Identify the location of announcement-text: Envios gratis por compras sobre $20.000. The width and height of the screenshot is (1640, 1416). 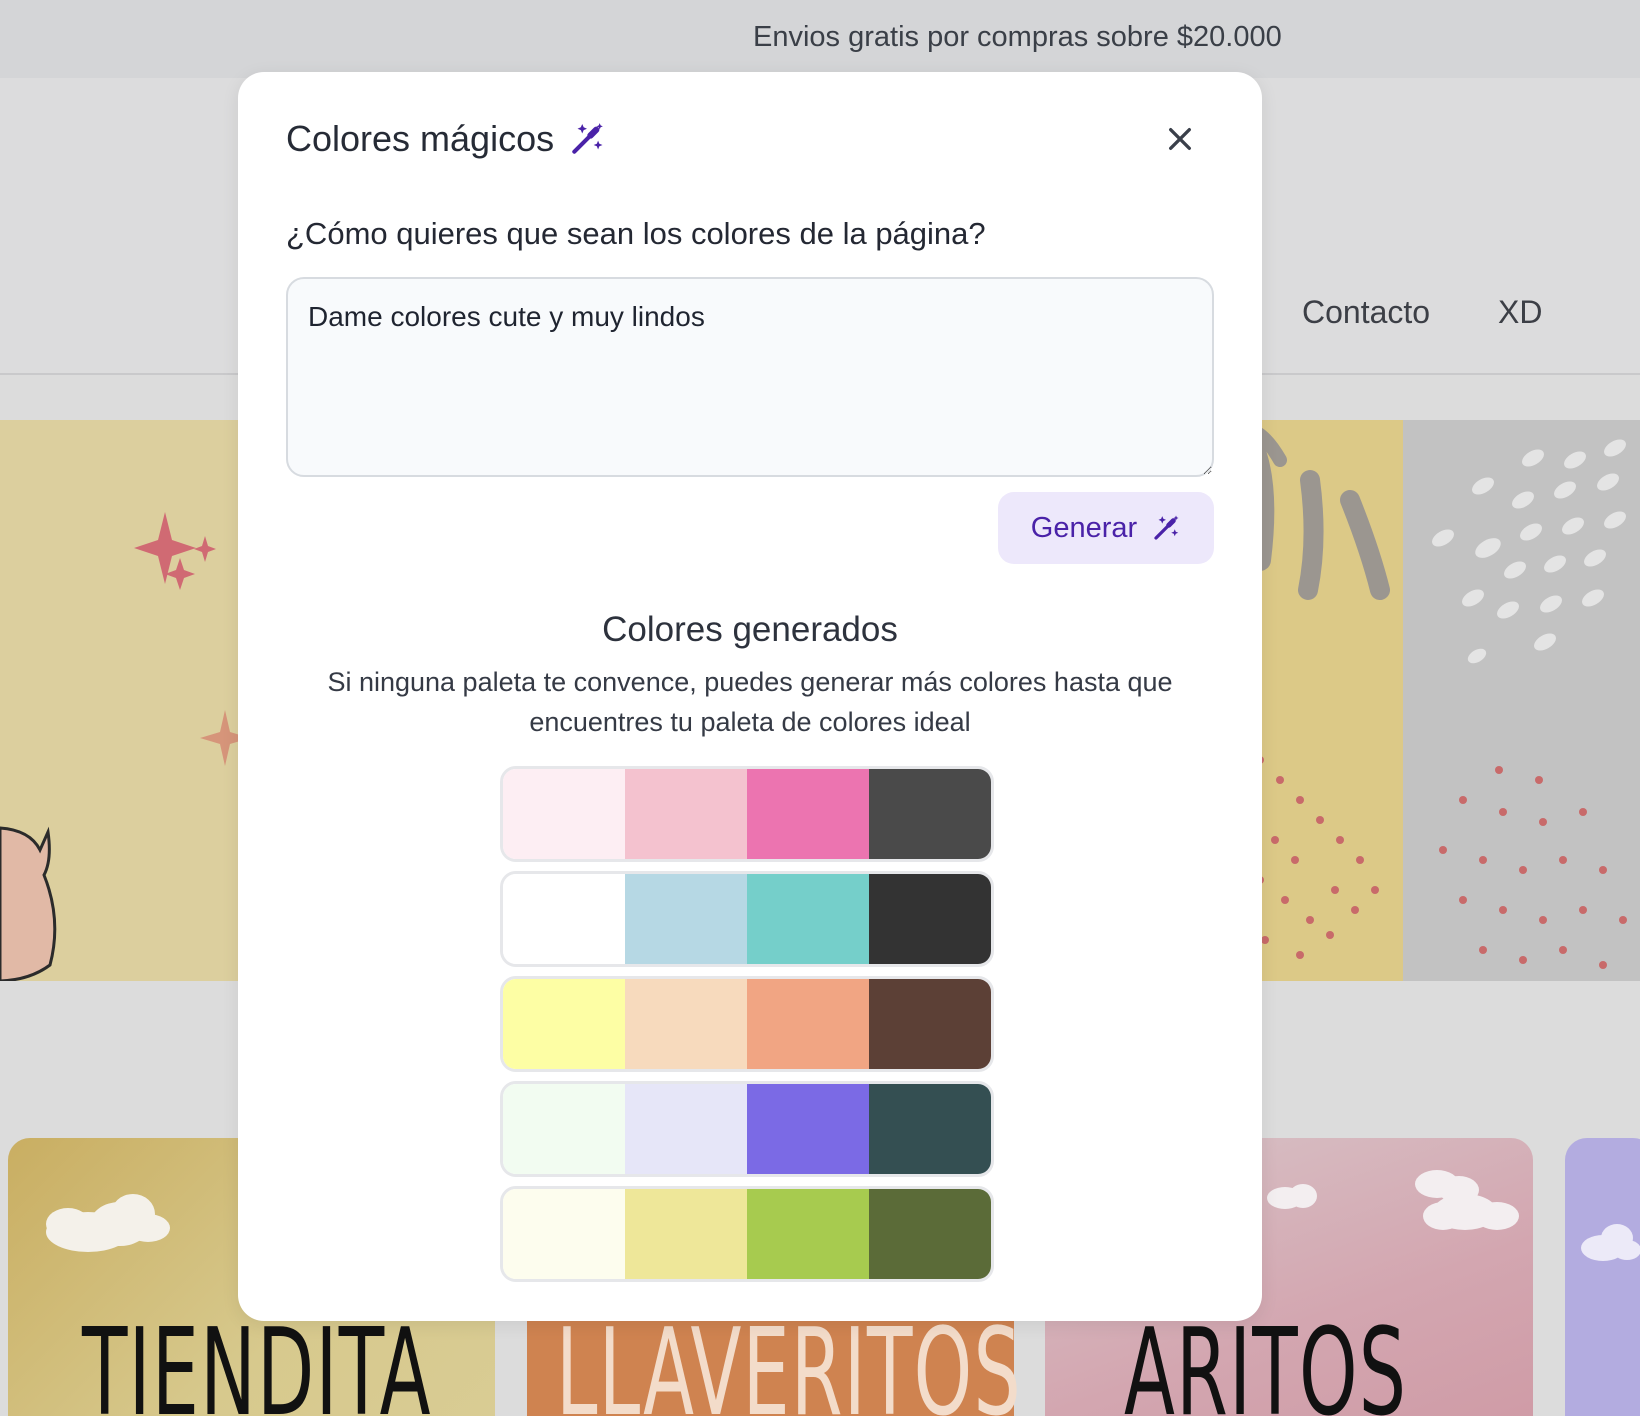
(1017, 37).